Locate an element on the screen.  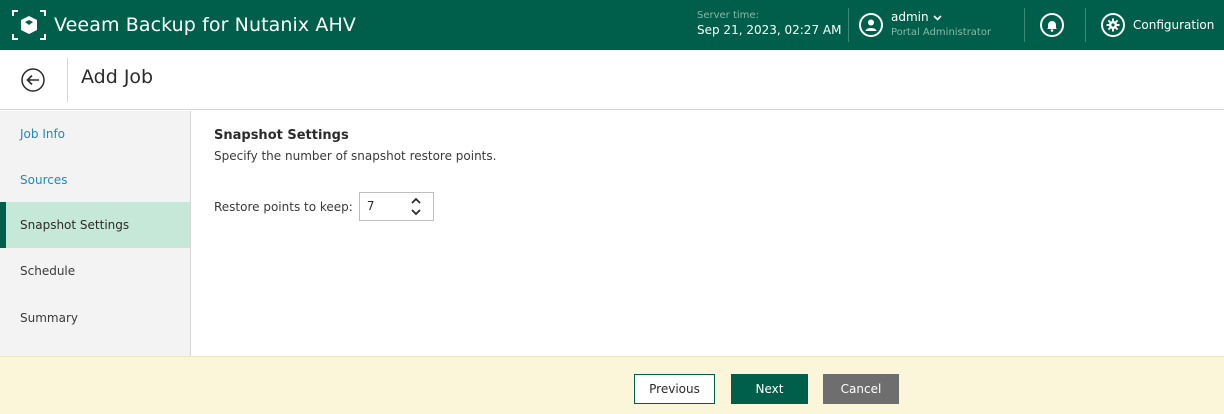
step-job-info: Job Info is located at coordinates (95, 134).